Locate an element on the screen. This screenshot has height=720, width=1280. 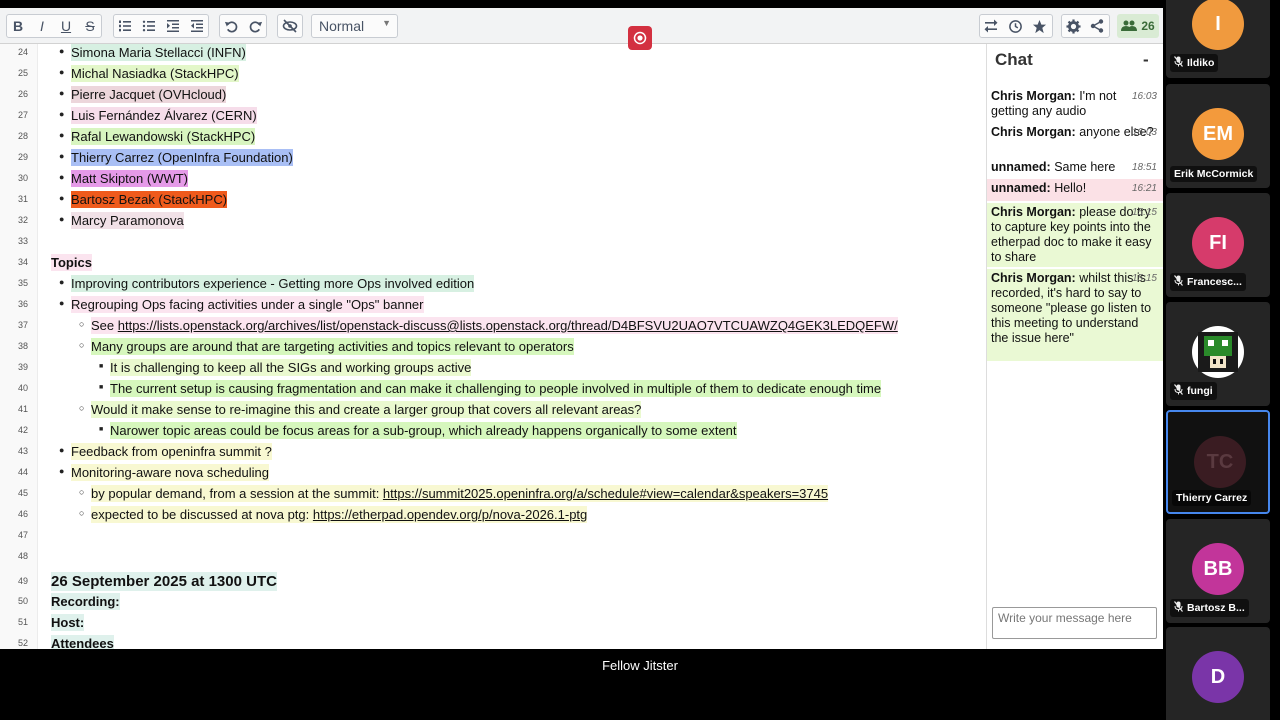
line-text: Pierre Jacquet (OVHcloud) is located at coordinates (149, 94).